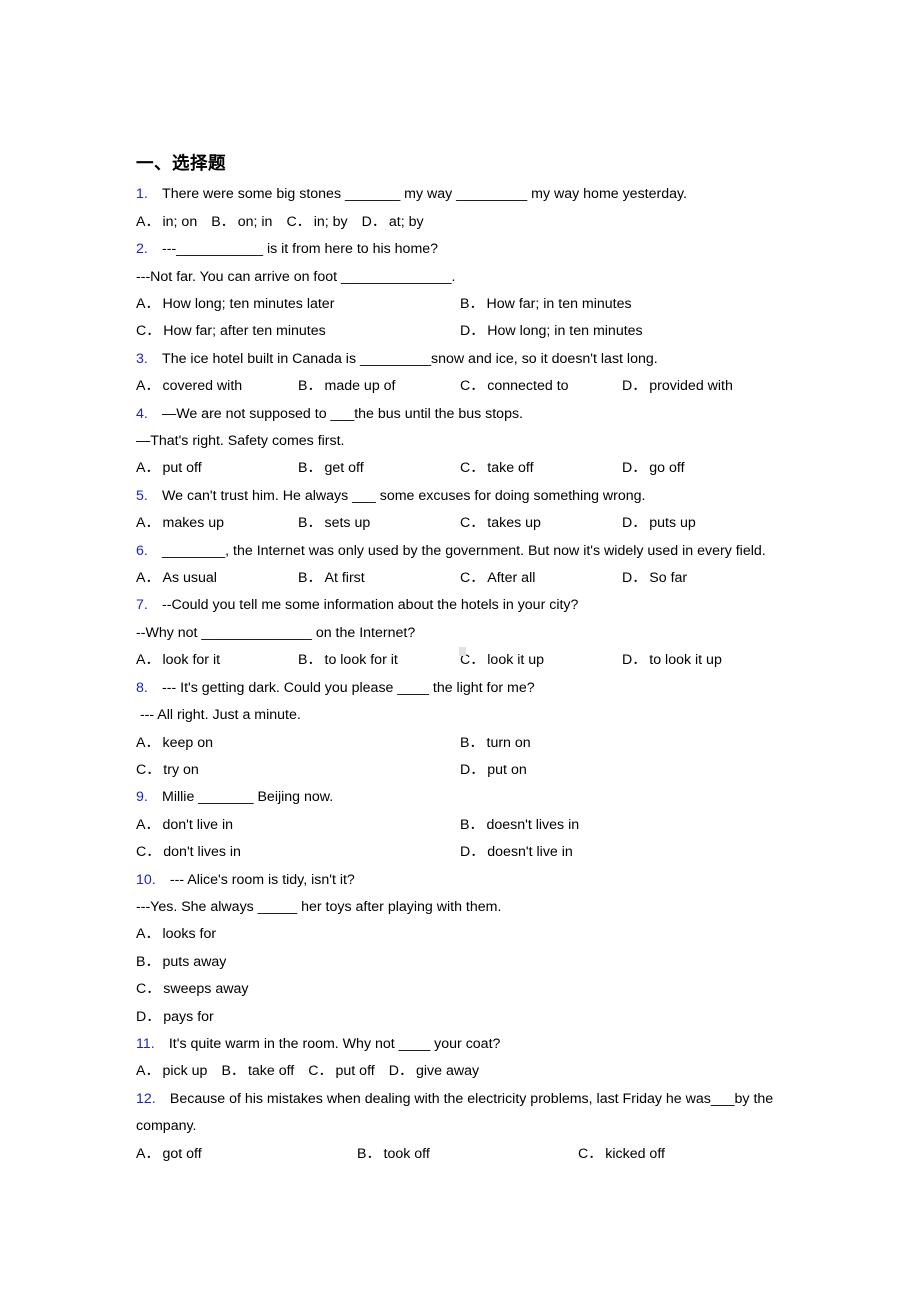 The height and width of the screenshot is (1302, 920). Describe the element at coordinates (262, 879) in the screenshot. I see `question-text: --- Alice's room is tidy, isn't it?` at that location.